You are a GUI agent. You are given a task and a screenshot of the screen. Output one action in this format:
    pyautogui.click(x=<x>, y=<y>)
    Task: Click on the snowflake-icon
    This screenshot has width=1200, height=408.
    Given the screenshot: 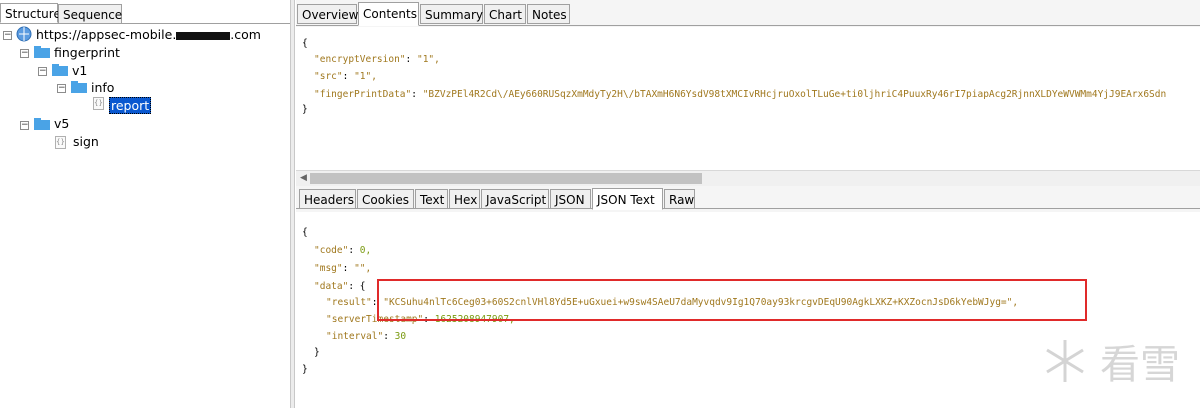 What is the action you would take?
    pyautogui.click(x=1065, y=361)
    